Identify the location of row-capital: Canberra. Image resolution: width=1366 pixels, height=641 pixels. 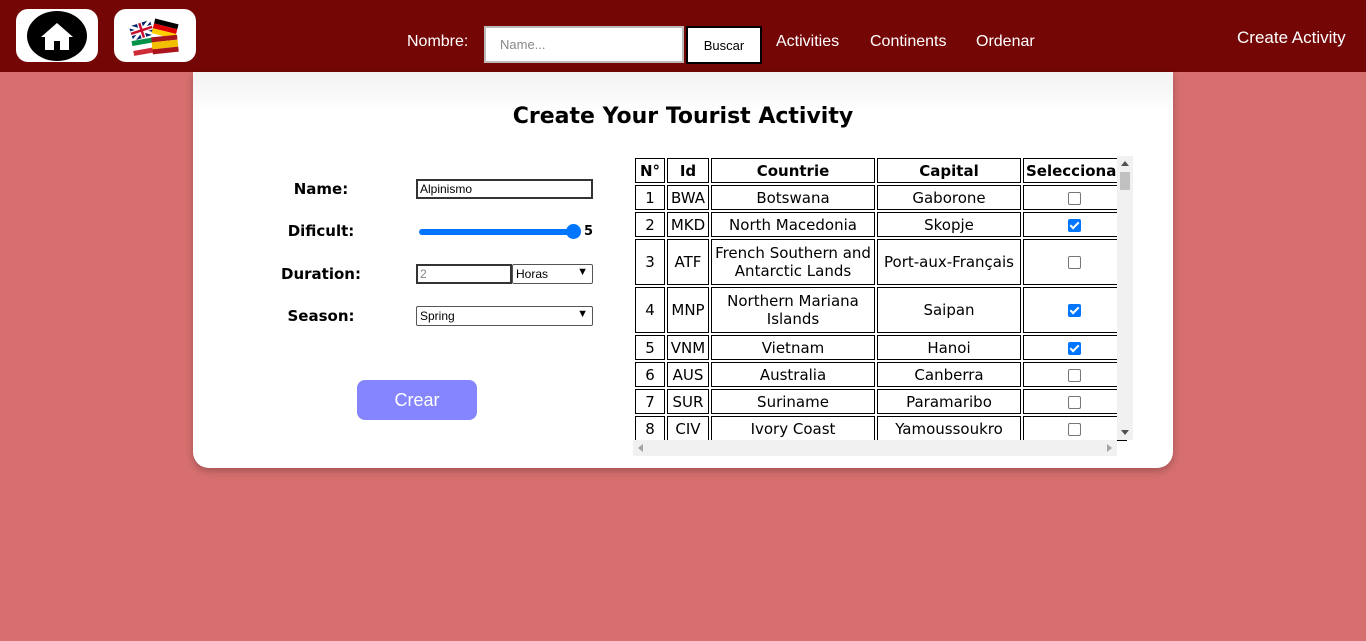
(949, 374).